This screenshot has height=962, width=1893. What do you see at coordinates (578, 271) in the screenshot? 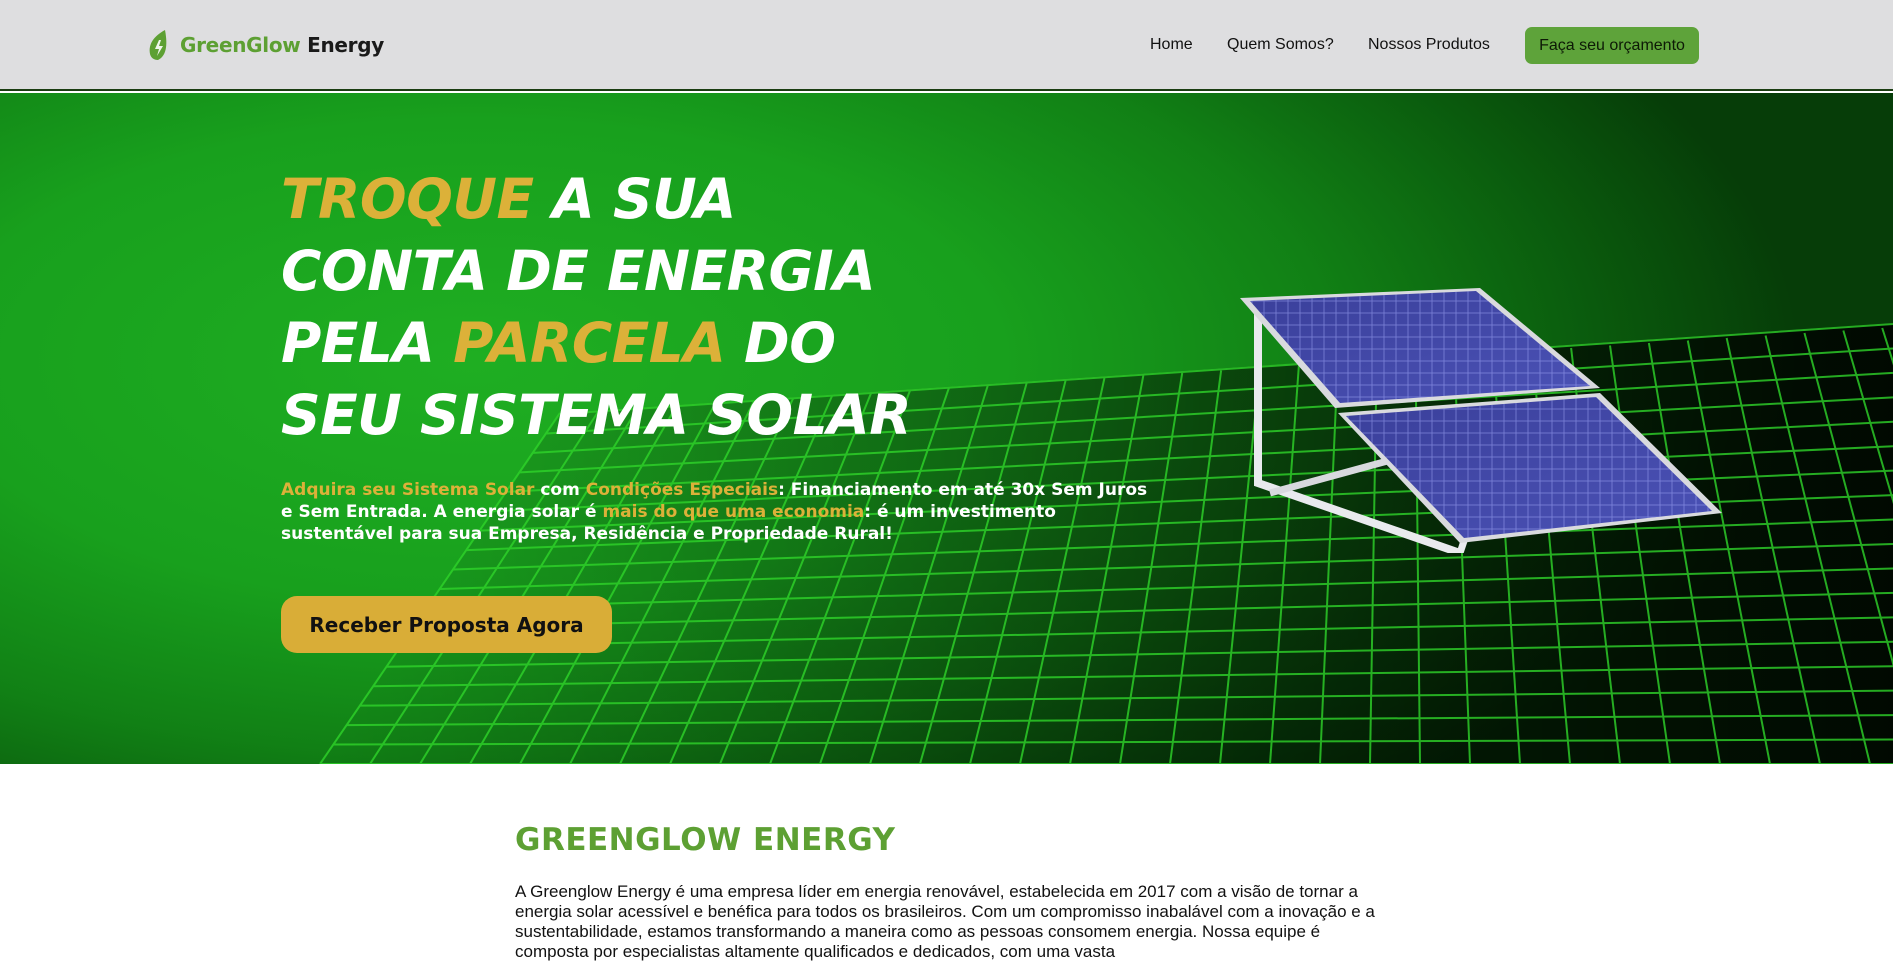
I see `hero-title-line2: CONTA DE ENERGIA` at bounding box center [578, 271].